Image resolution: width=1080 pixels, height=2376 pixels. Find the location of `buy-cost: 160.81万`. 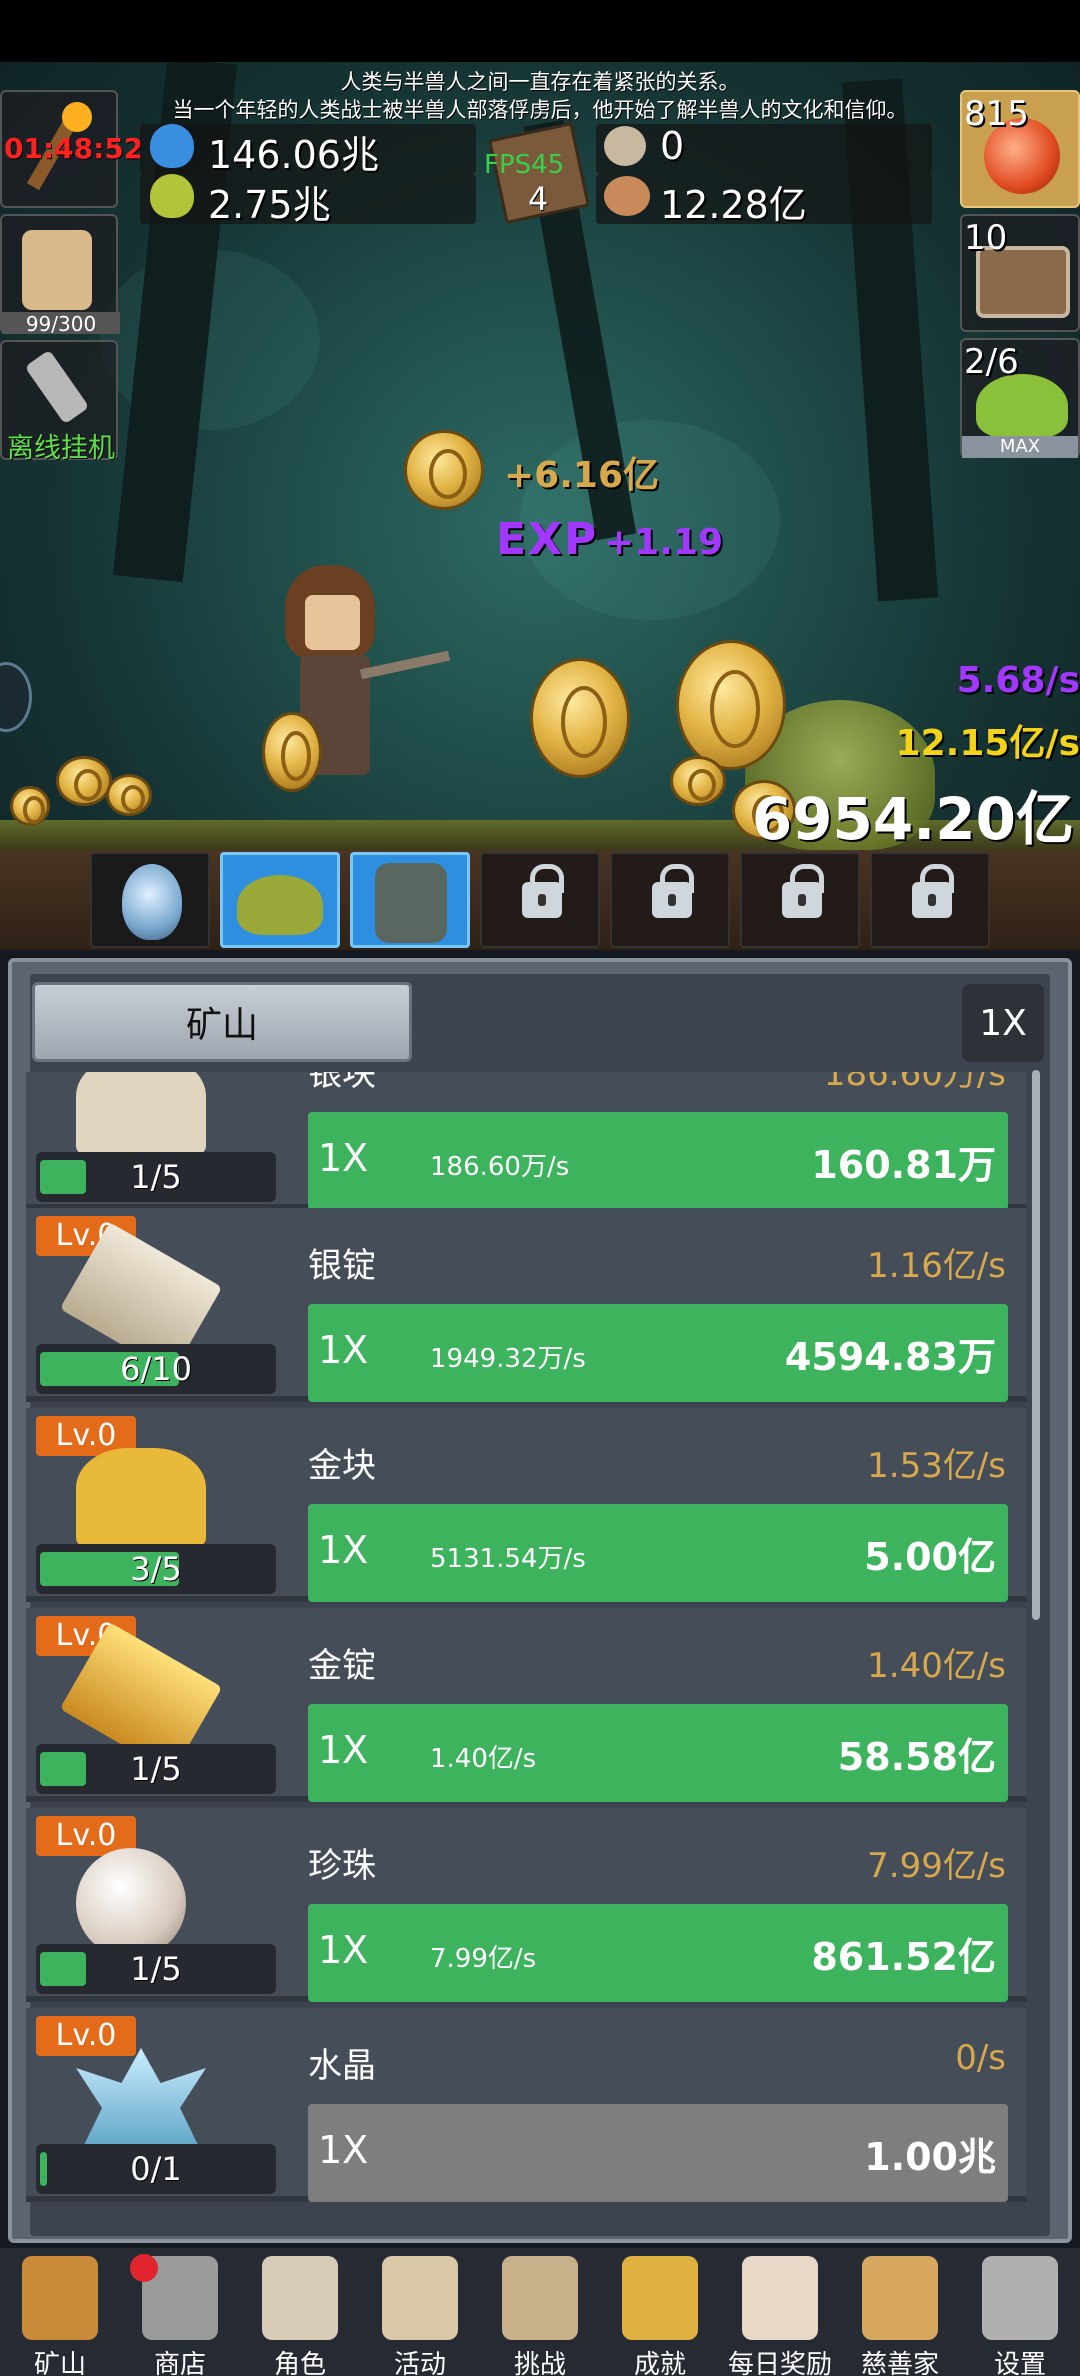

buy-cost: 160.81万 is located at coordinates (903, 1165).